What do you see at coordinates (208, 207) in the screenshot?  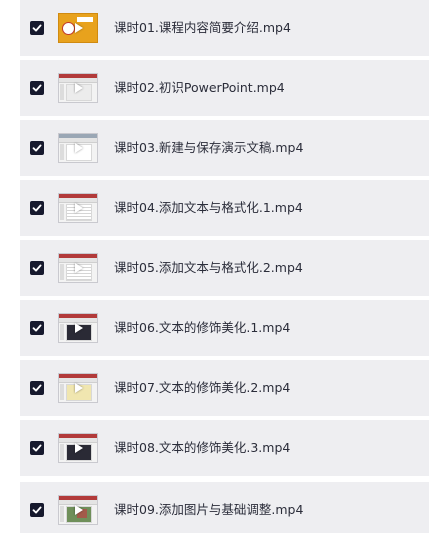 I see `file-name: 课时04.添加文本与格式化.1.mp4` at bounding box center [208, 207].